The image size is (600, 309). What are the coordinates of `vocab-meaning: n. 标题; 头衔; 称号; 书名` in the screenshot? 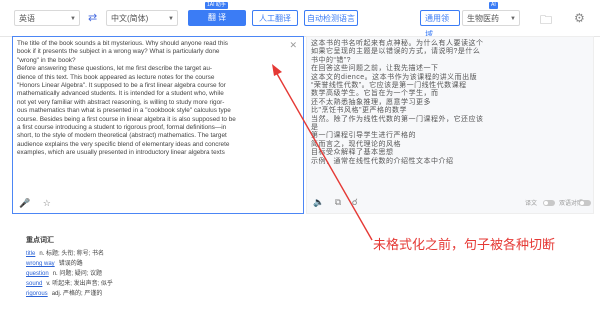 It's located at (72, 254).